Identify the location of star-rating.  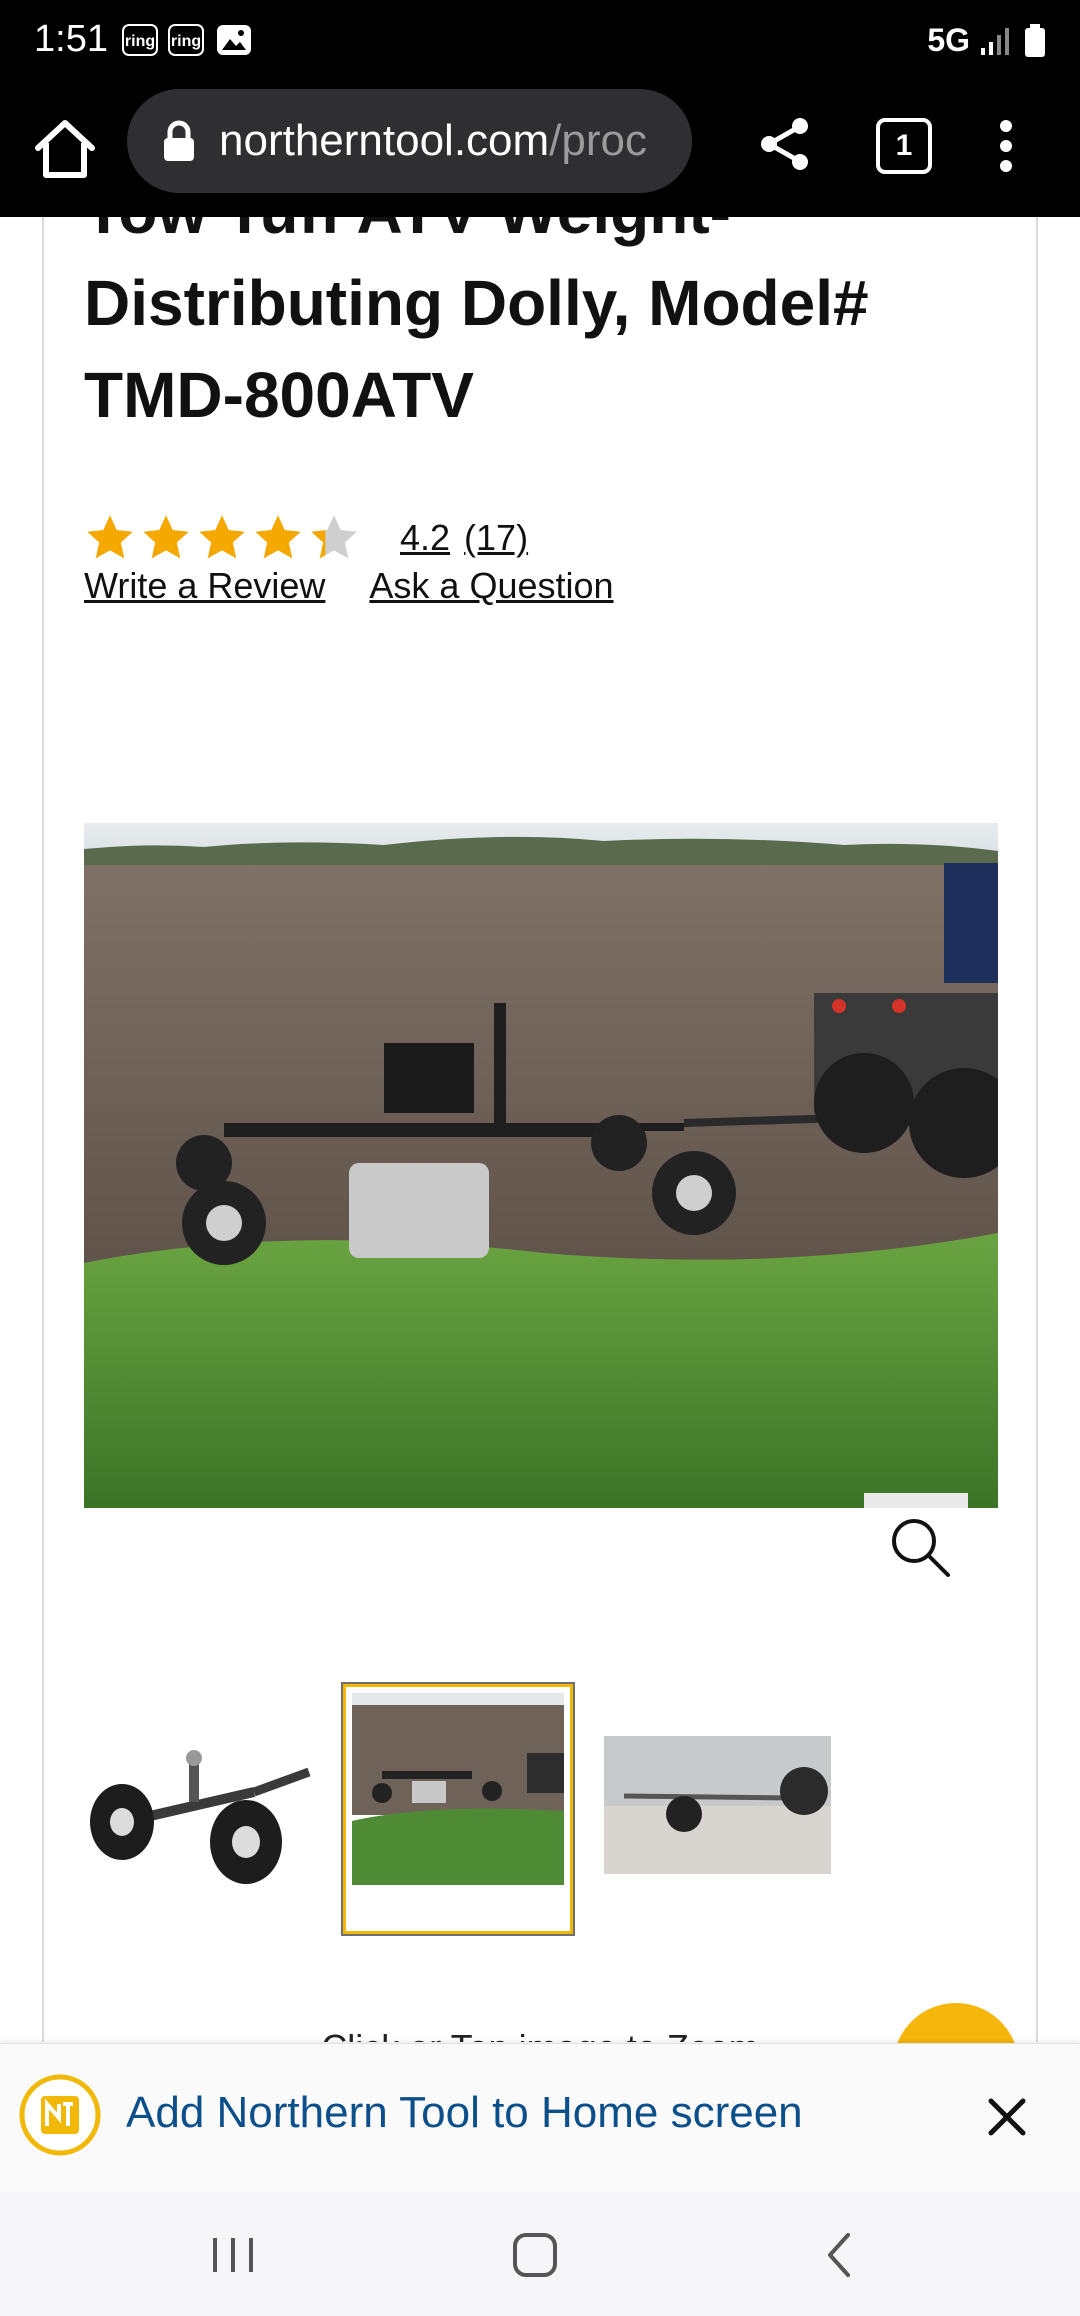
(222, 538).